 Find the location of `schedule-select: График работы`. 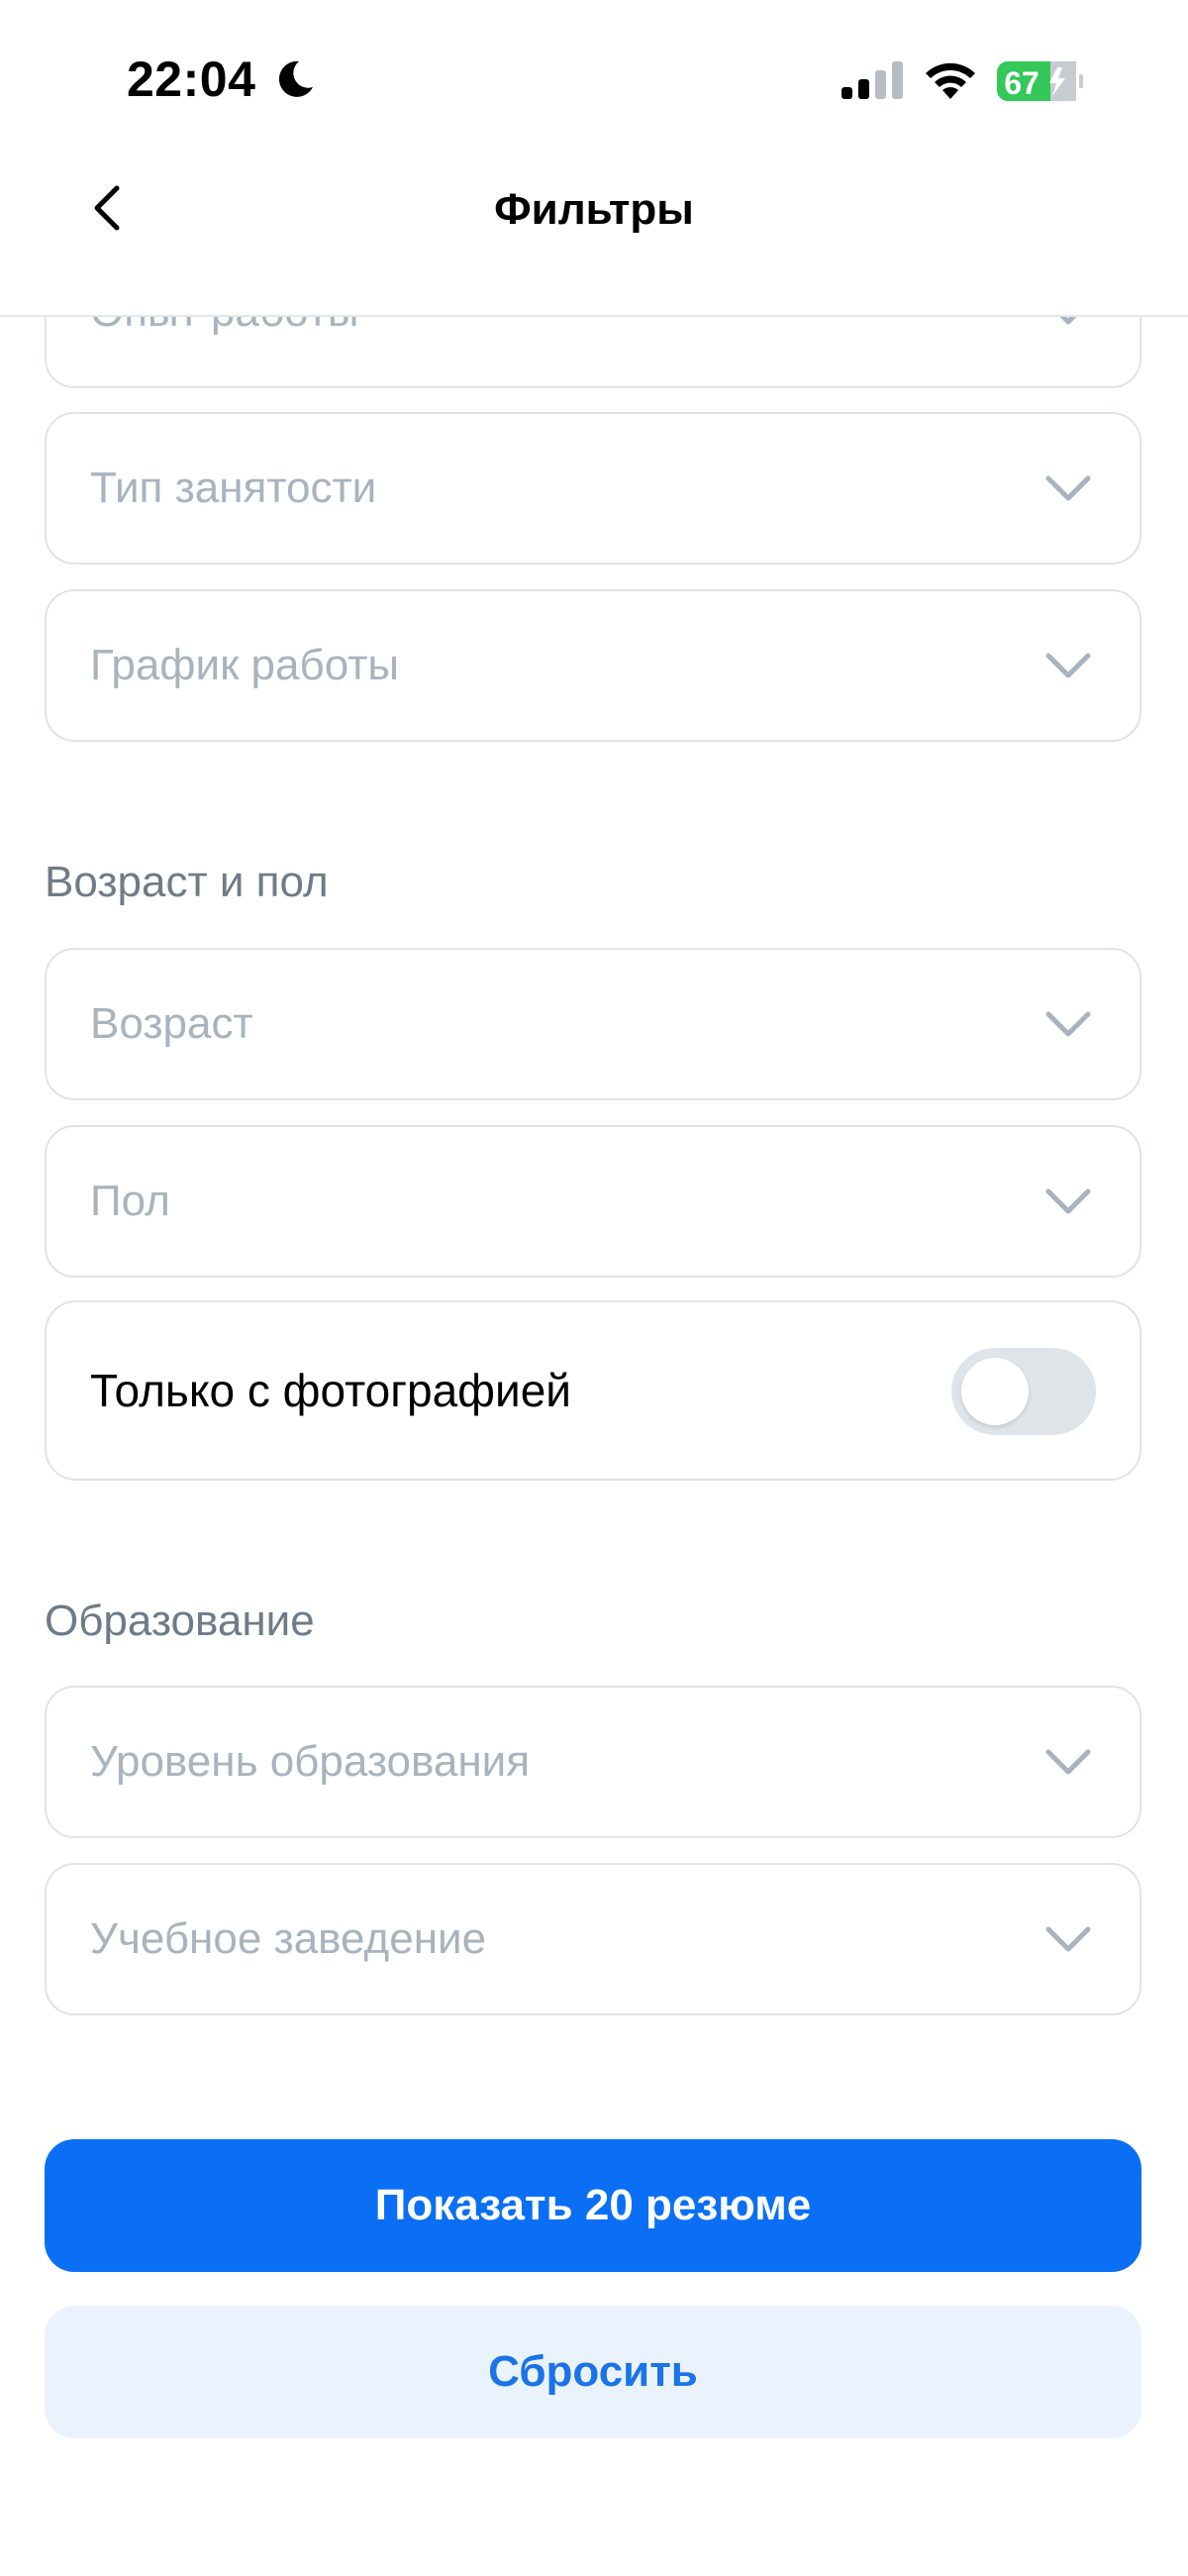

schedule-select: График работы is located at coordinates (593, 665).